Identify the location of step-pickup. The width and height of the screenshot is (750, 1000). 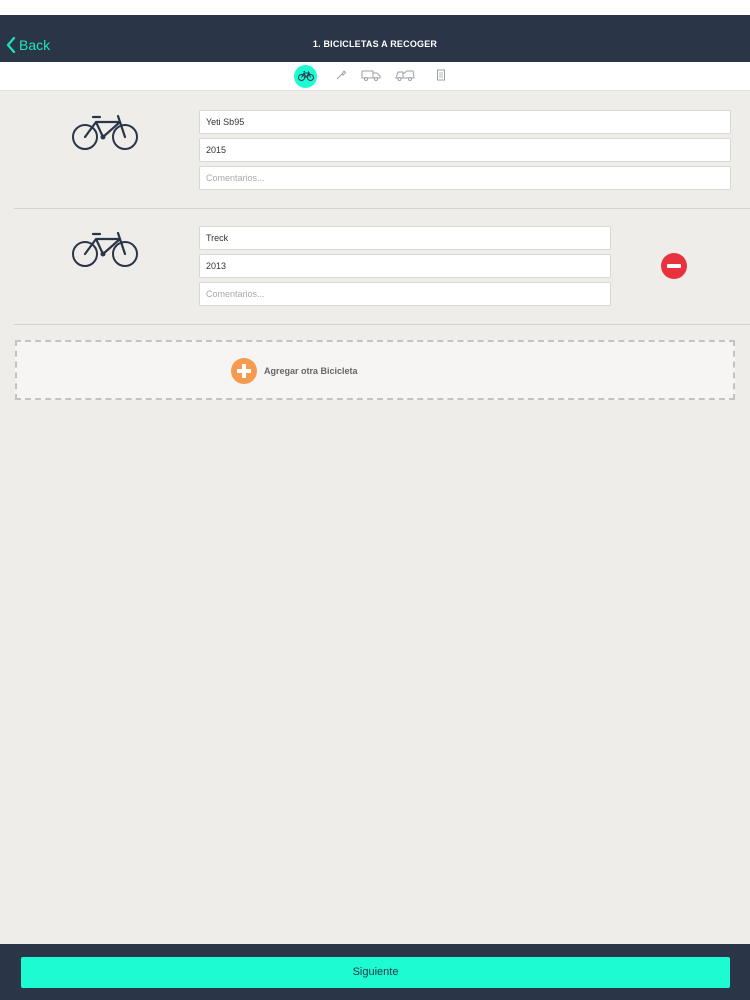
(370, 76).